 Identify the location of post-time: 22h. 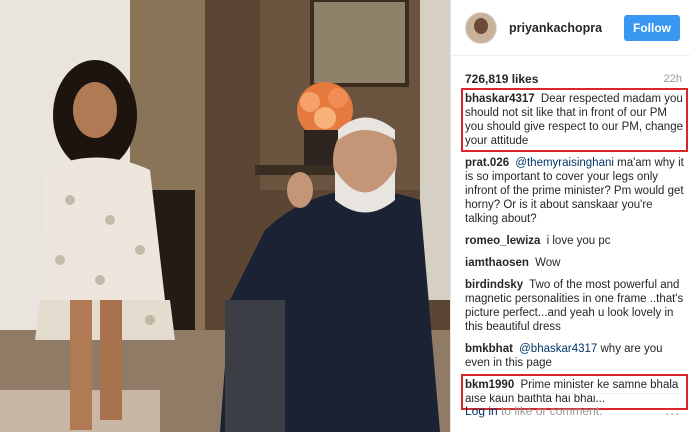
(673, 79).